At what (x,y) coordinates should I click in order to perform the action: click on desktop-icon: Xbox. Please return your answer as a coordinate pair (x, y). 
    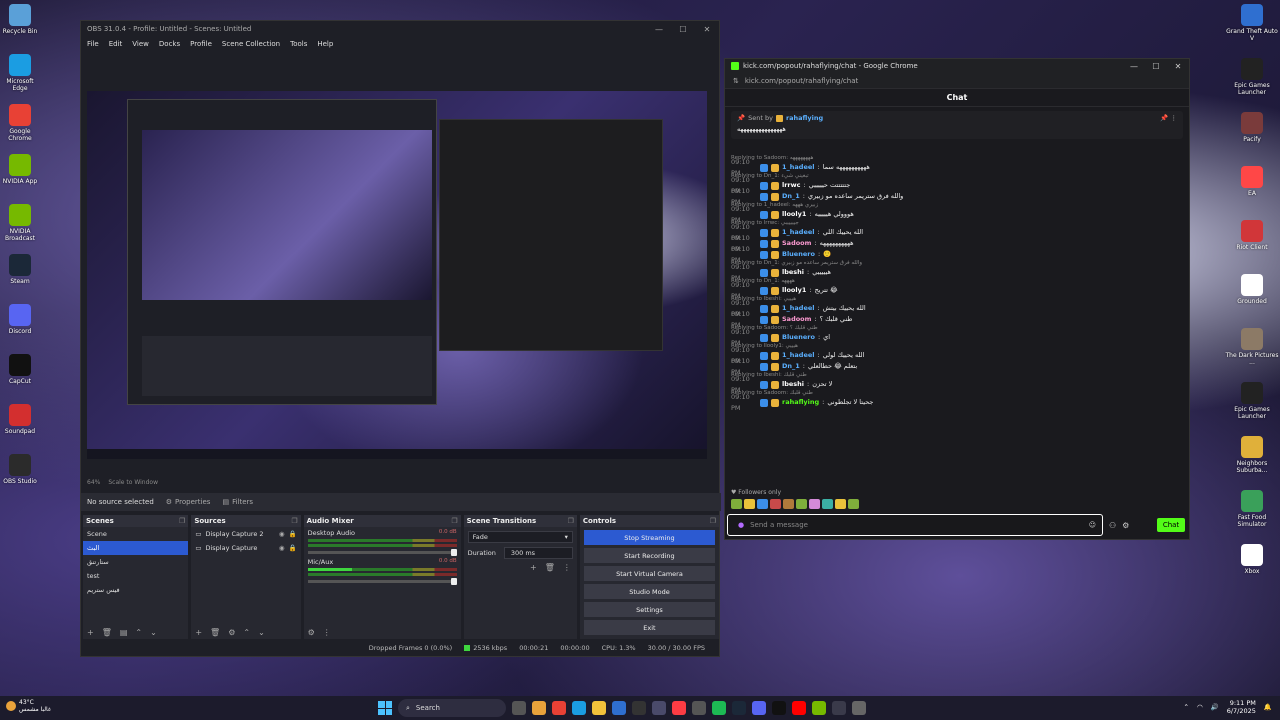
    Looking at the image, I should click on (1252, 566).